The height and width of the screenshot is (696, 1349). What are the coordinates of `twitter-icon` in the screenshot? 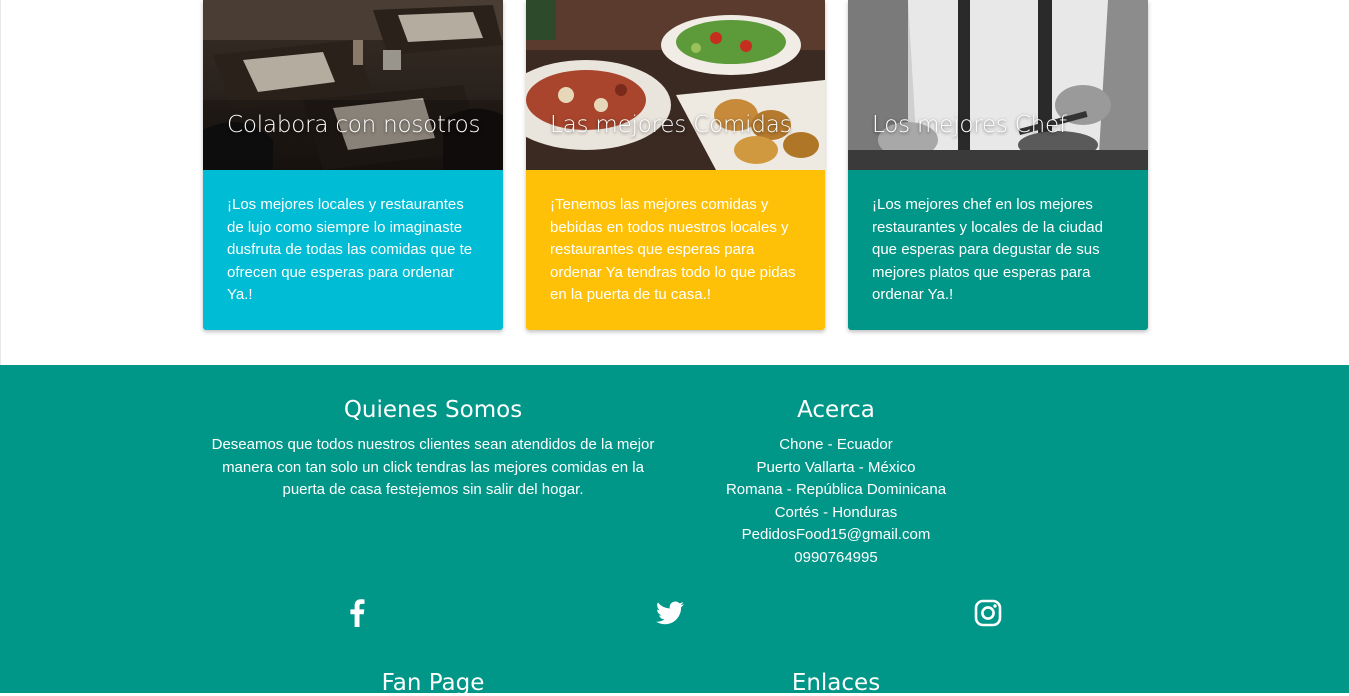 It's located at (670, 613).